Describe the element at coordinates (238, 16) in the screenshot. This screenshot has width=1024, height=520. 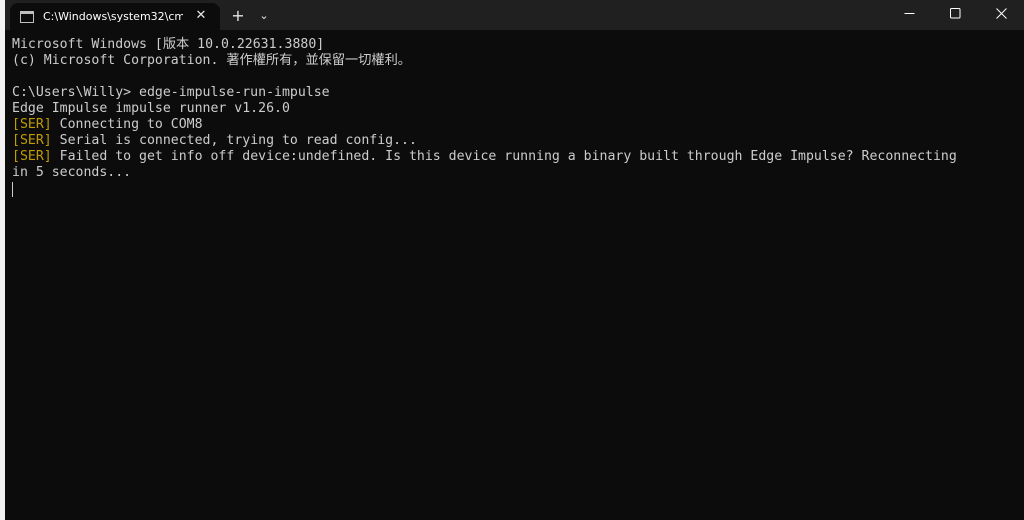
I see `new-tab-button: +` at that location.